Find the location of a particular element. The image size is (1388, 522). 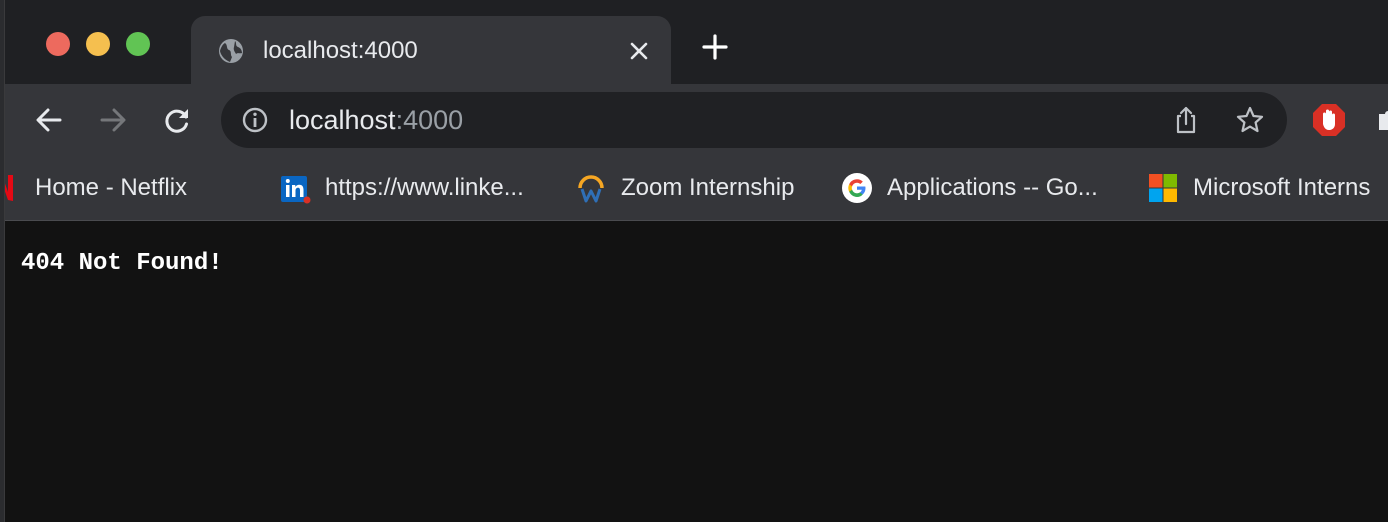

error-message: 404 Not Found! is located at coordinates (122, 263).